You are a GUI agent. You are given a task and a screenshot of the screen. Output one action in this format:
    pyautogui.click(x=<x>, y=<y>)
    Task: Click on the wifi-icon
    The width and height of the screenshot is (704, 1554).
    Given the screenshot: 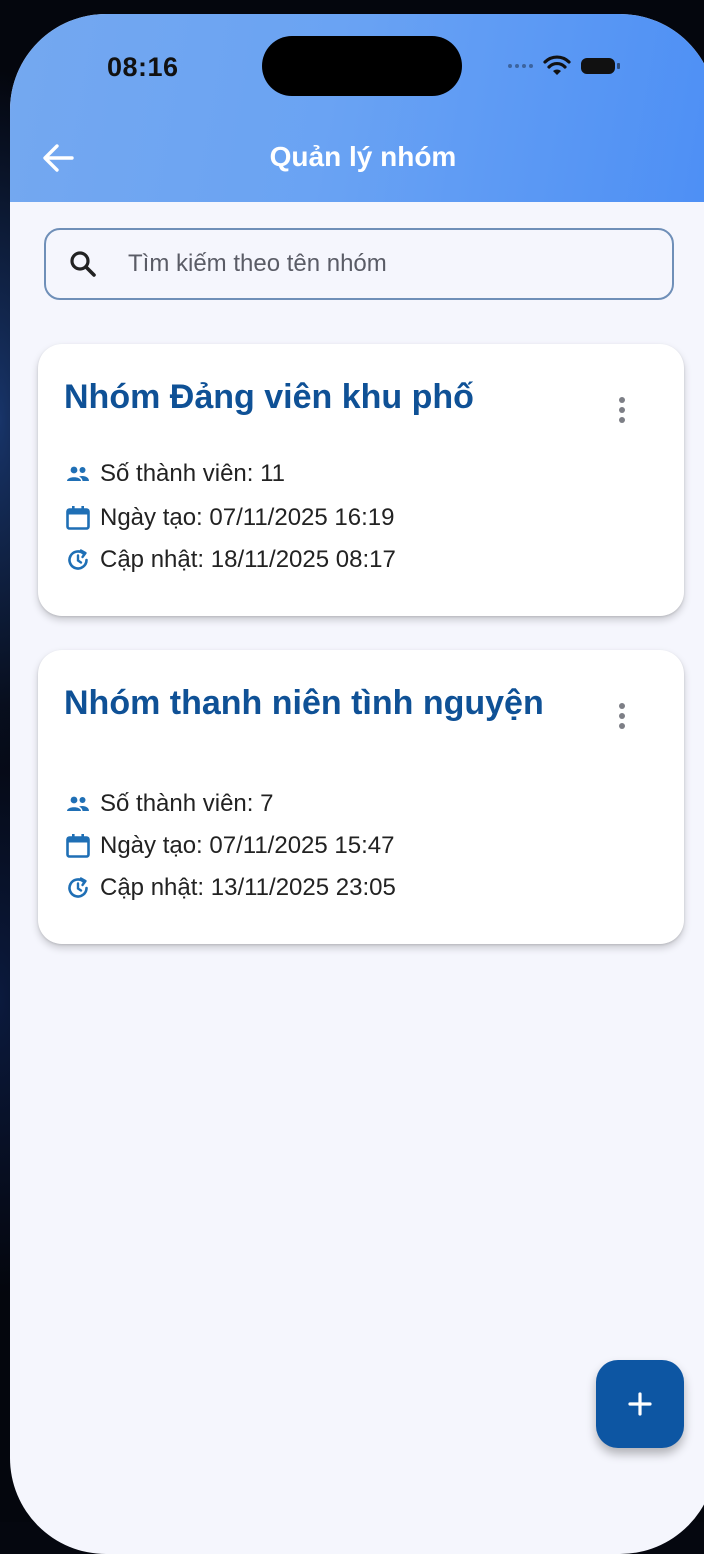 What is the action you would take?
    pyautogui.click(x=557, y=65)
    